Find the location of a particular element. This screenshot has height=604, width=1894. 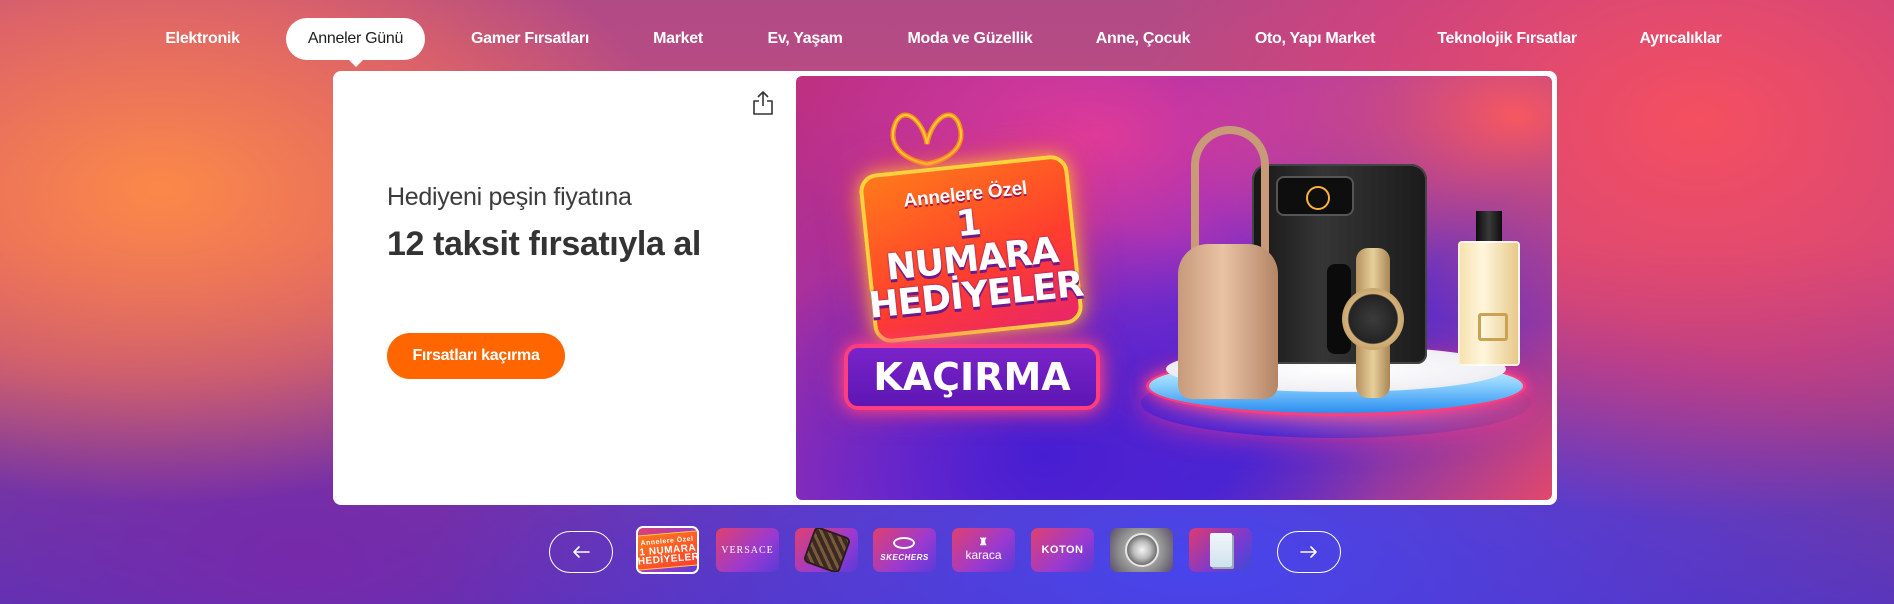

share-button is located at coordinates (763, 103).